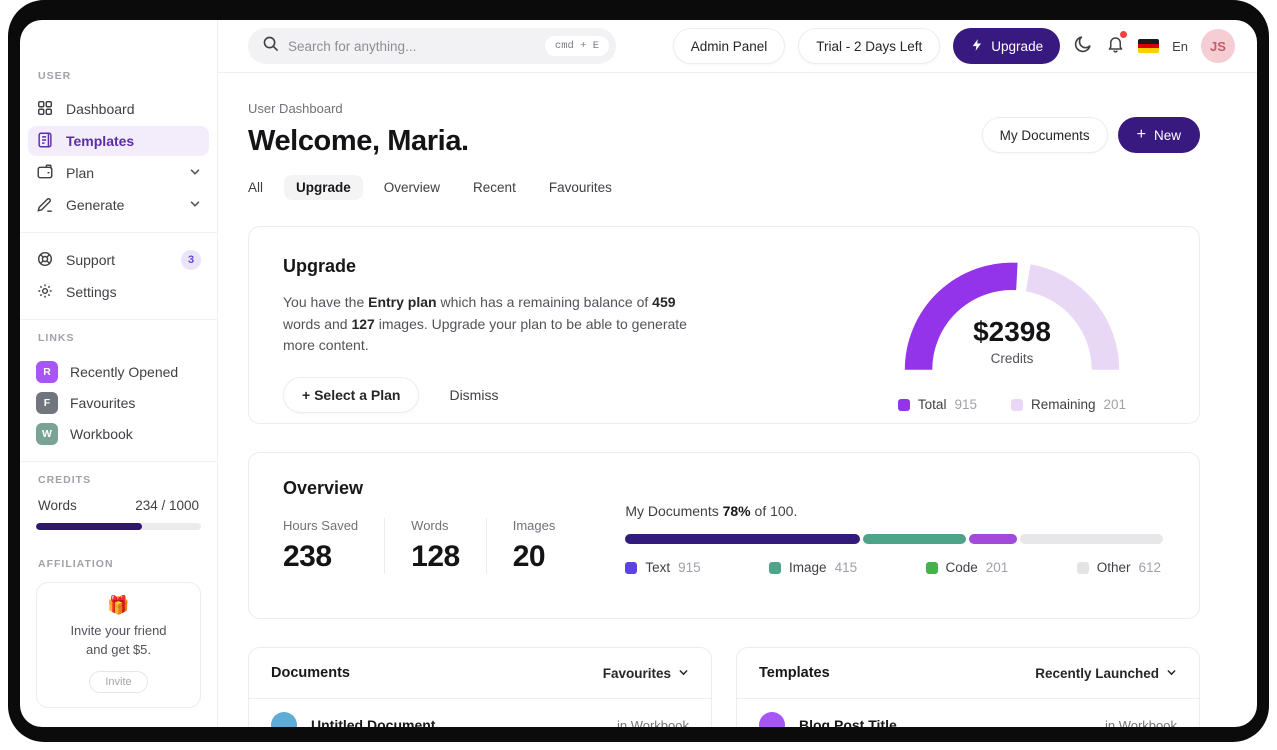 The height and width of the screenshot is (750, 1277). What do you see at coordinates (977, 46) in the screenshot?
I see `bolt-icon` at bounding box center [977, 46].